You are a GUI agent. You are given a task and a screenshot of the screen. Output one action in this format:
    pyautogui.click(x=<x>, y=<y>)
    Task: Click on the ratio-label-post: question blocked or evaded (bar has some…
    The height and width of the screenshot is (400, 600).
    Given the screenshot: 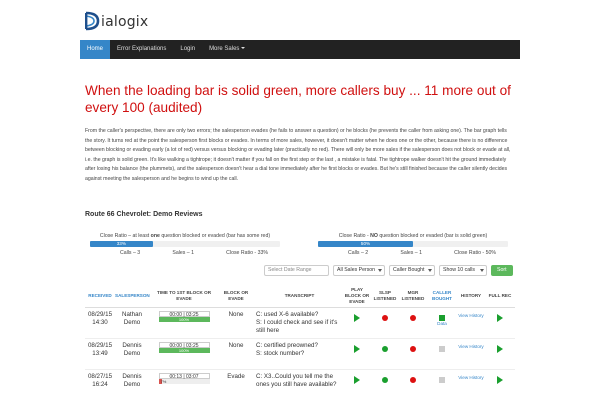 What is the action you would take?
    pyautogui.click(x=215, y=236)
    